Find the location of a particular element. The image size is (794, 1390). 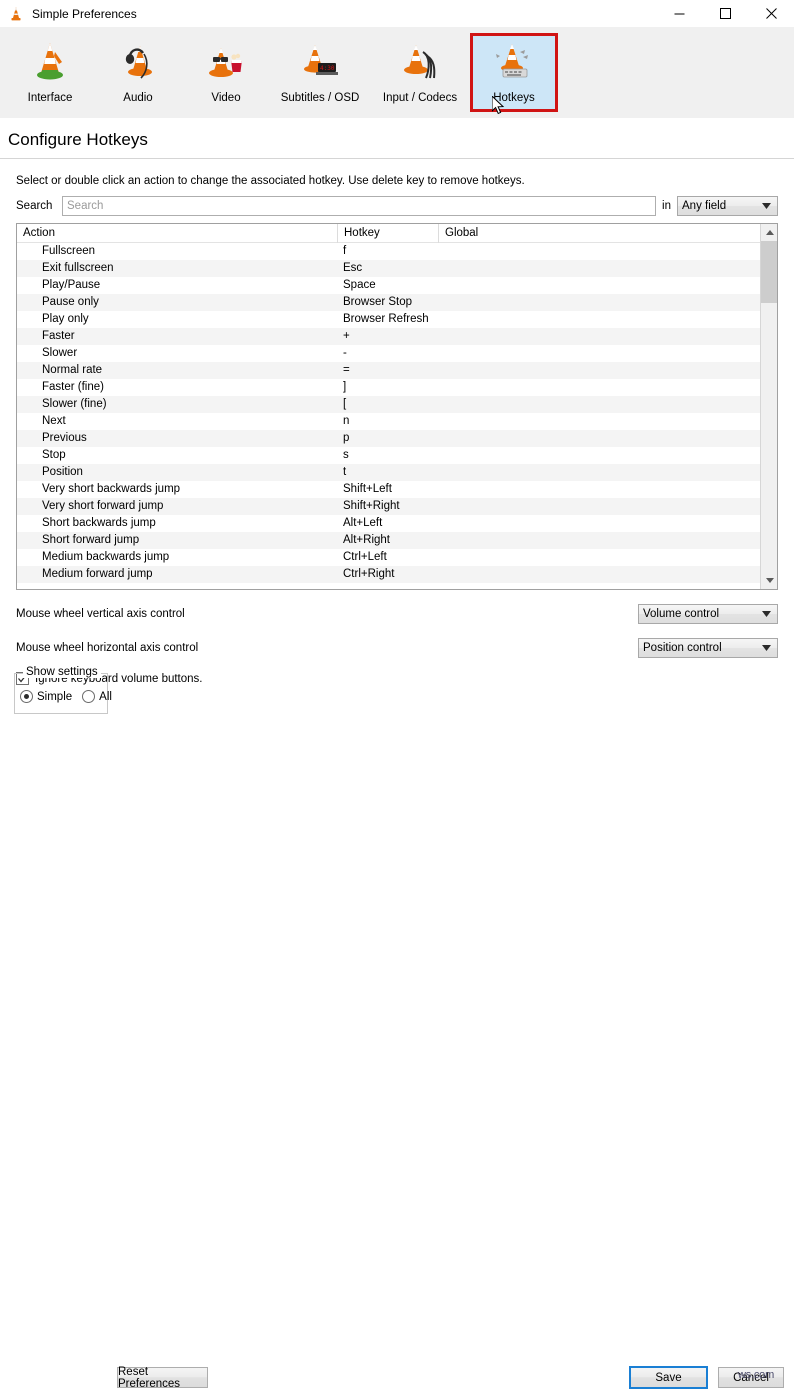

radio-simple-label: Simple is located at coordinates (54, 697).